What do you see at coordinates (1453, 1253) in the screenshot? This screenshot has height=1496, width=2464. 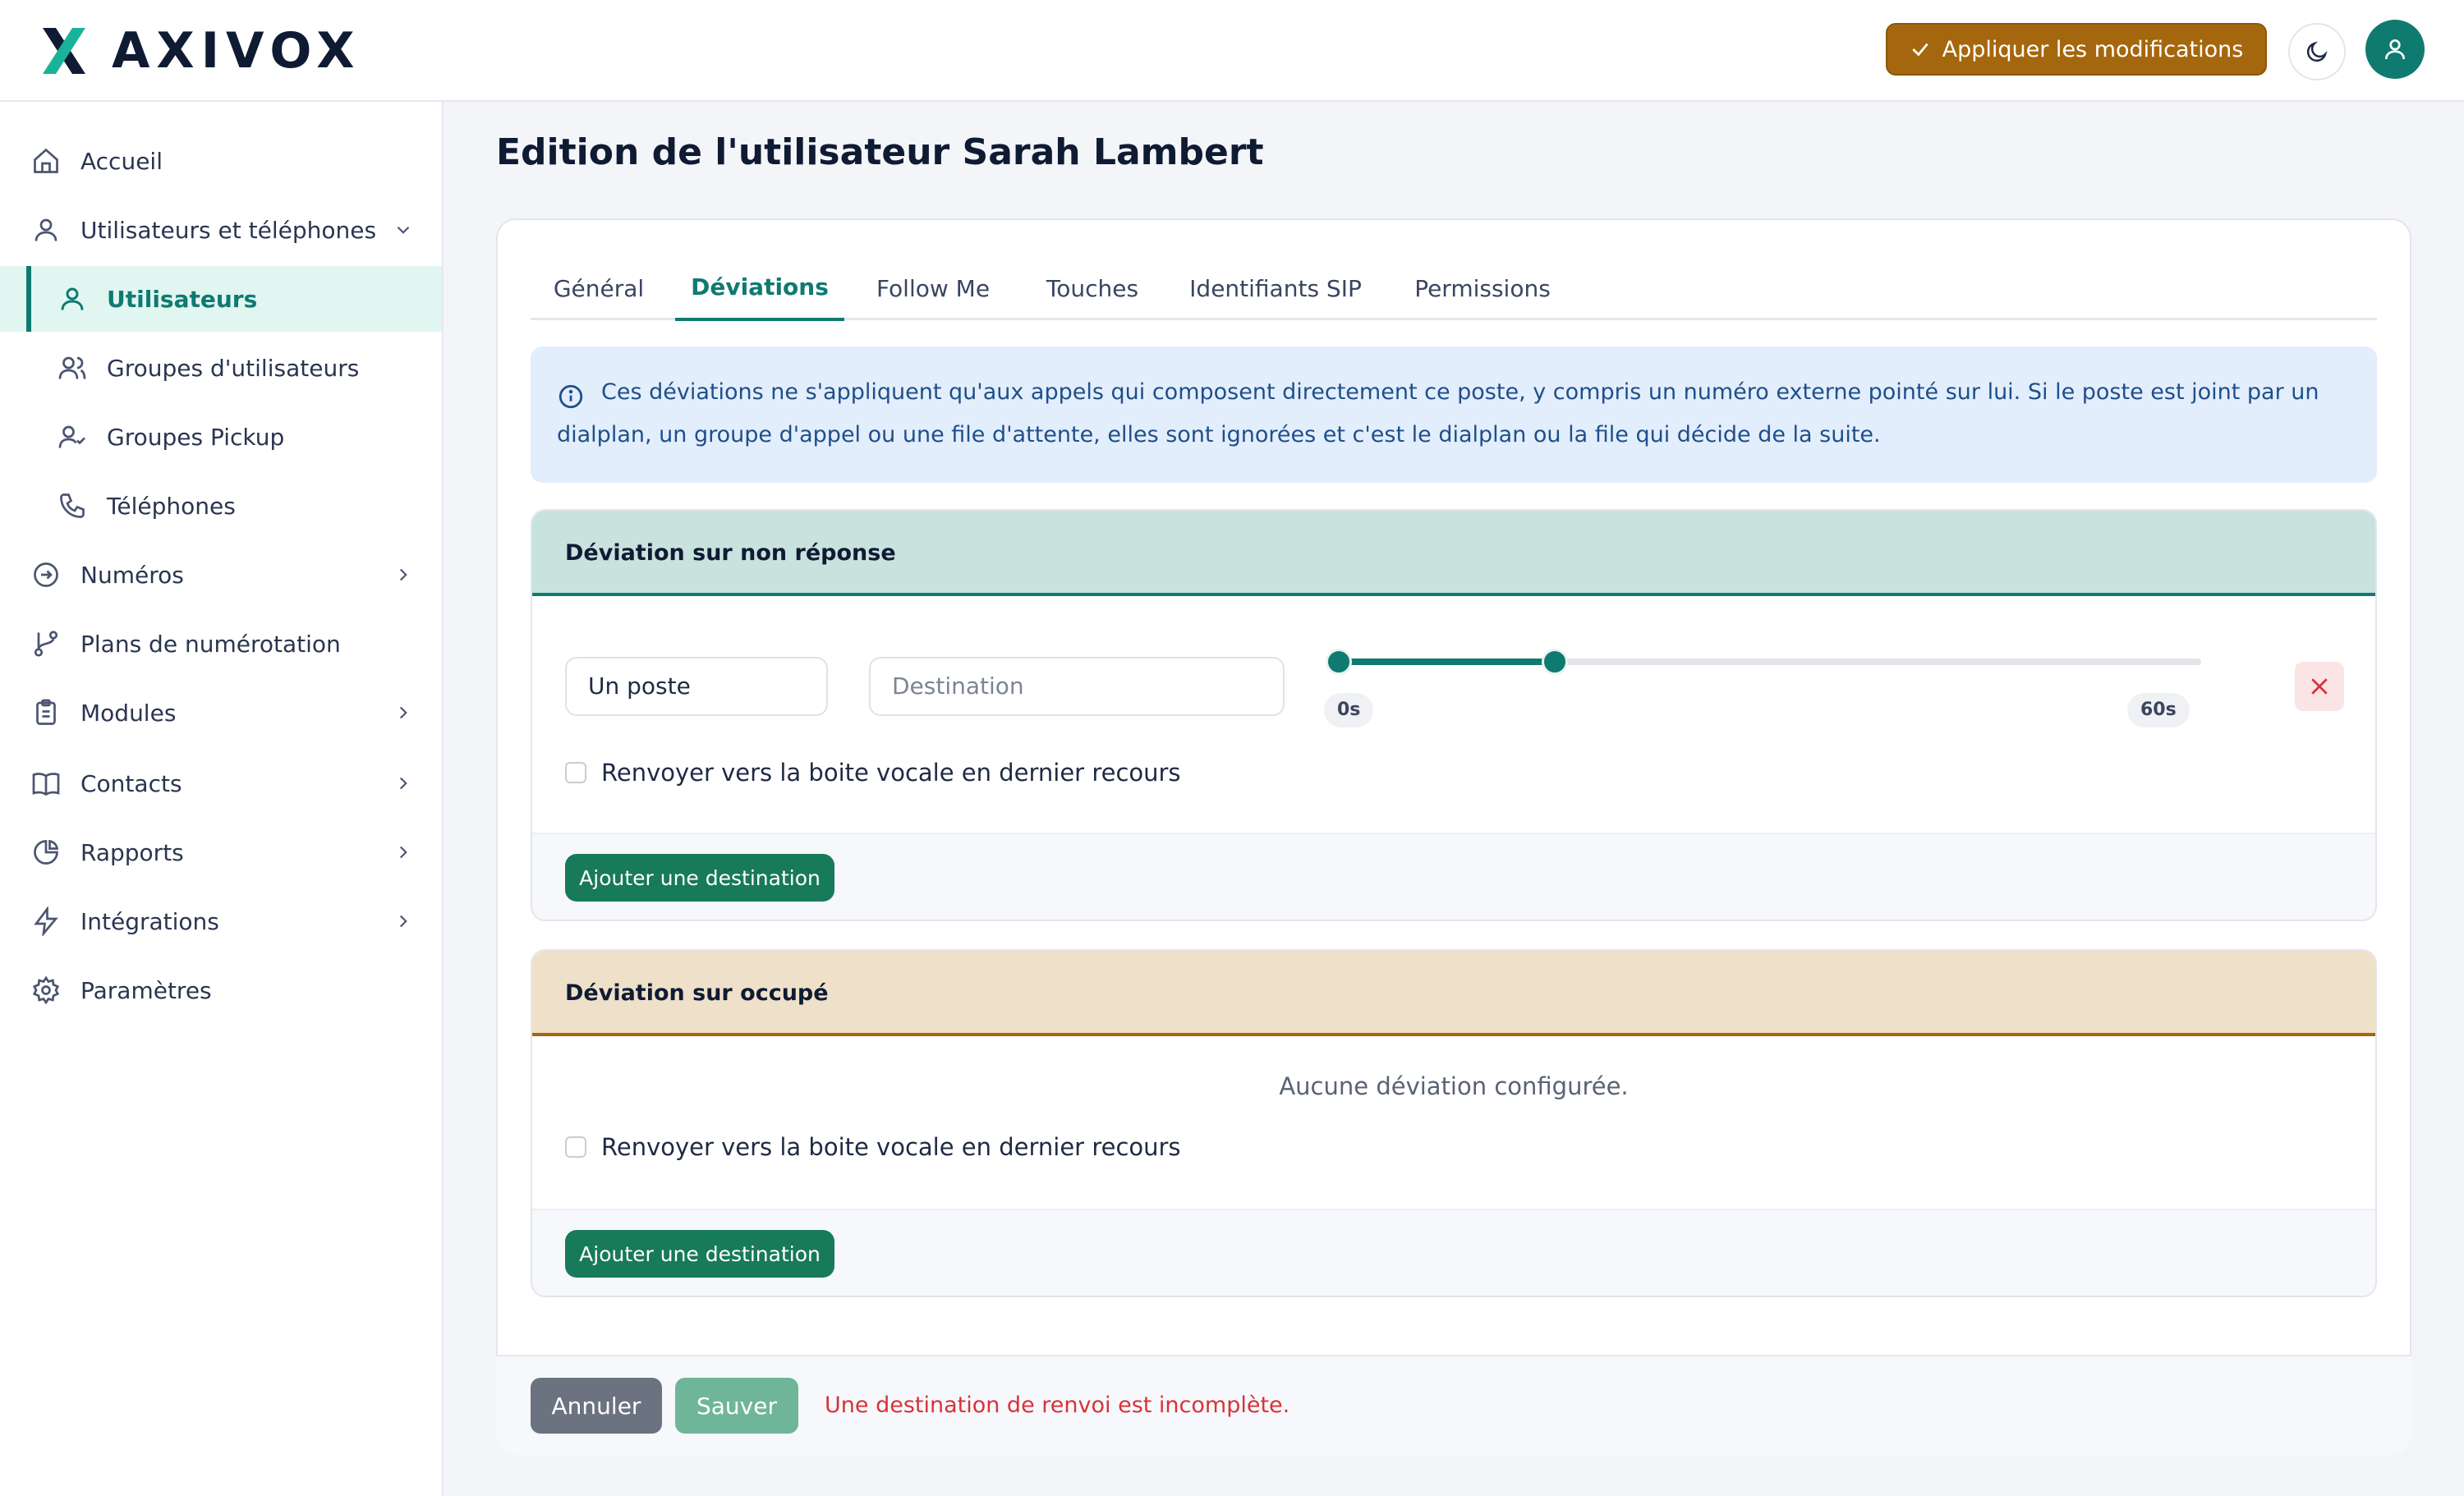 I see `busy-footer: Ajouter une destination` at bounding box center [1453, 1253].